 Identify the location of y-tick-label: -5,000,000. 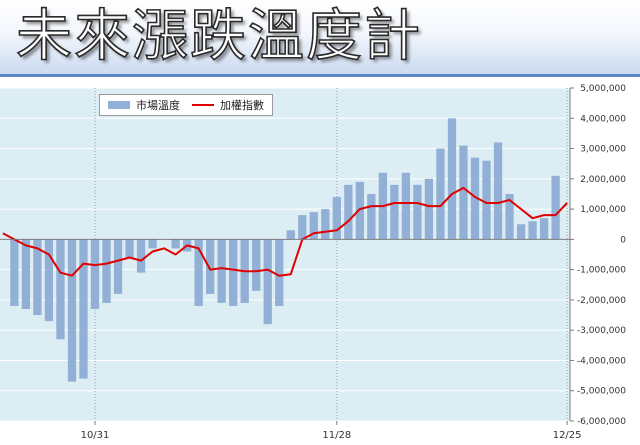
(601, 392).